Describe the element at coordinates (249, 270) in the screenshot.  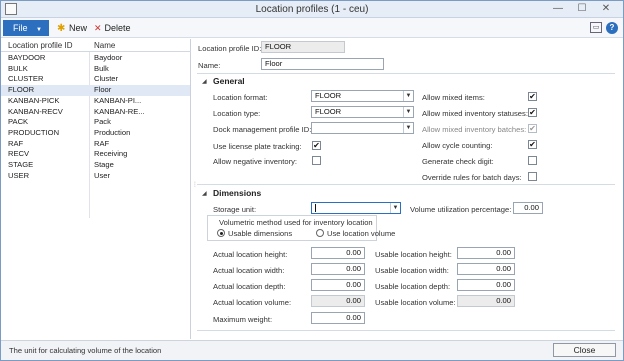
I see `actual-width-label: Actual location width:` at that location.